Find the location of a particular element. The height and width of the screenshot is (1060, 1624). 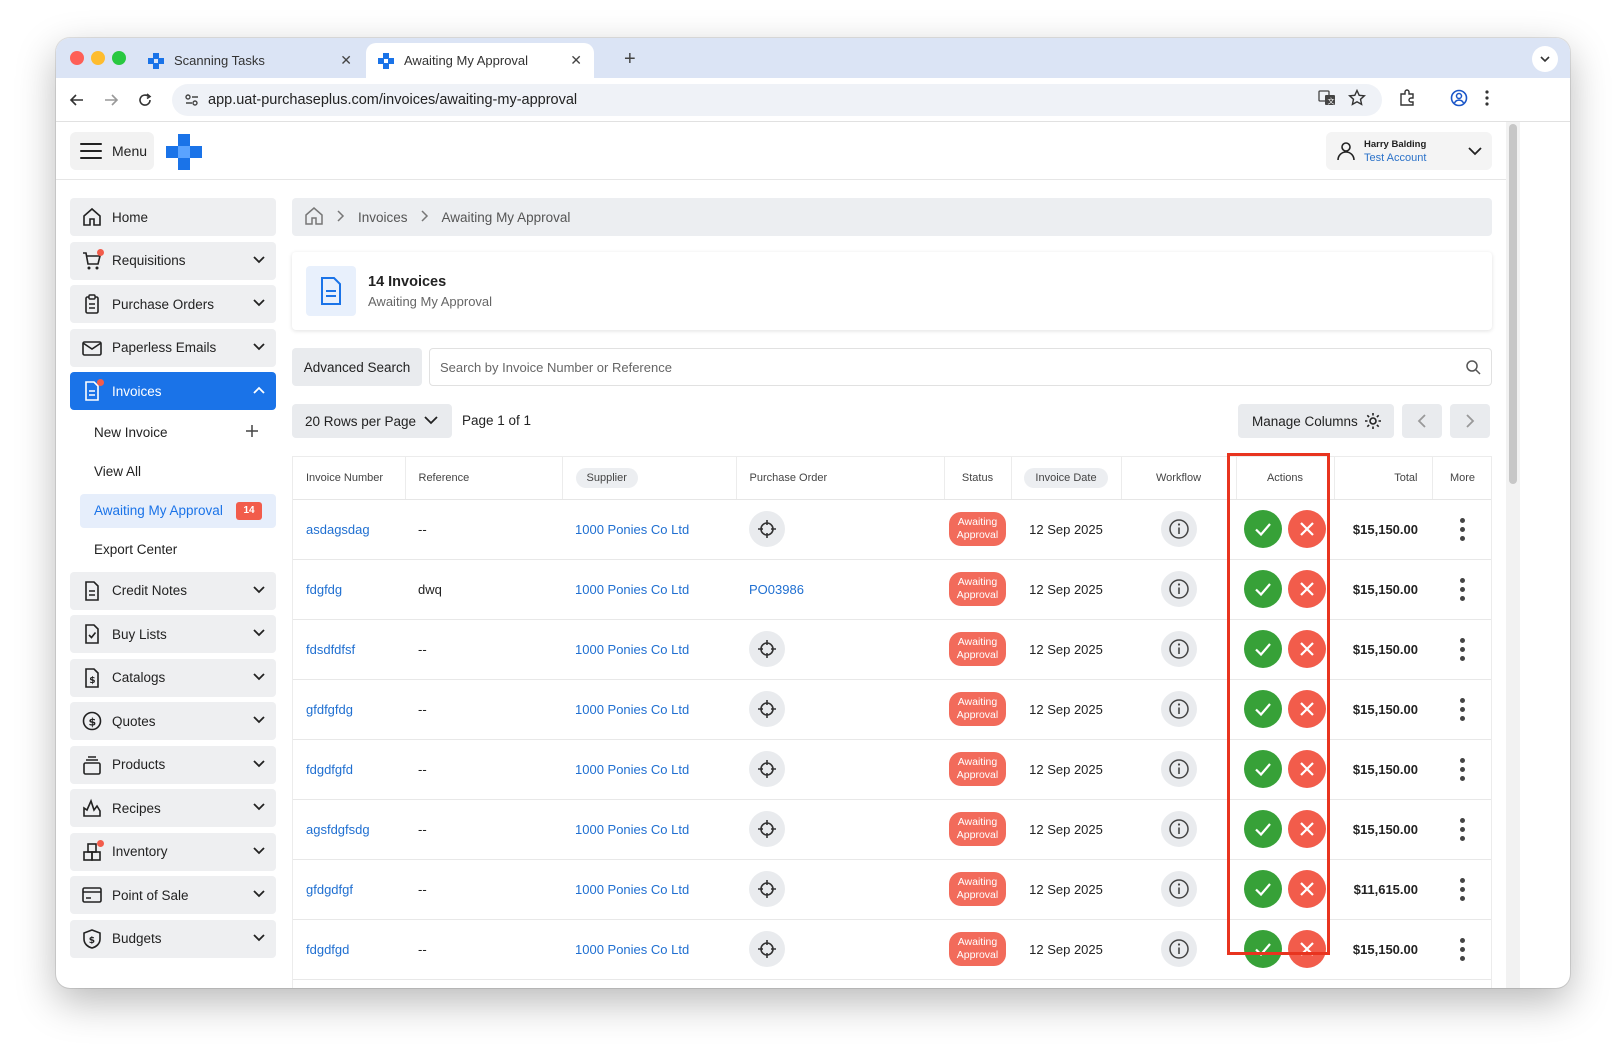

tab-scanning-tasks: Scanning Tasks ✕ is located at coordinates (250, 60).